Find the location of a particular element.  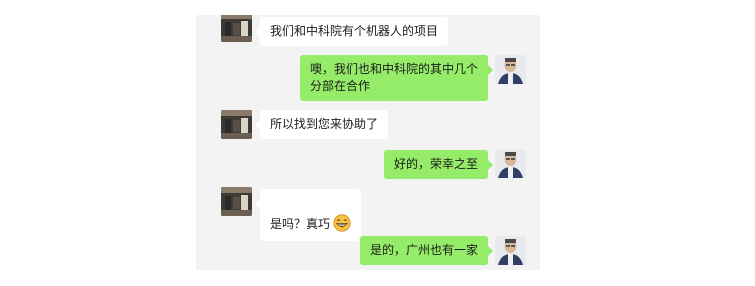

message-bubble-outgoing: 噢，我们也和中科院的其中几个 分部在合作 is located at coordinates (396, 78).